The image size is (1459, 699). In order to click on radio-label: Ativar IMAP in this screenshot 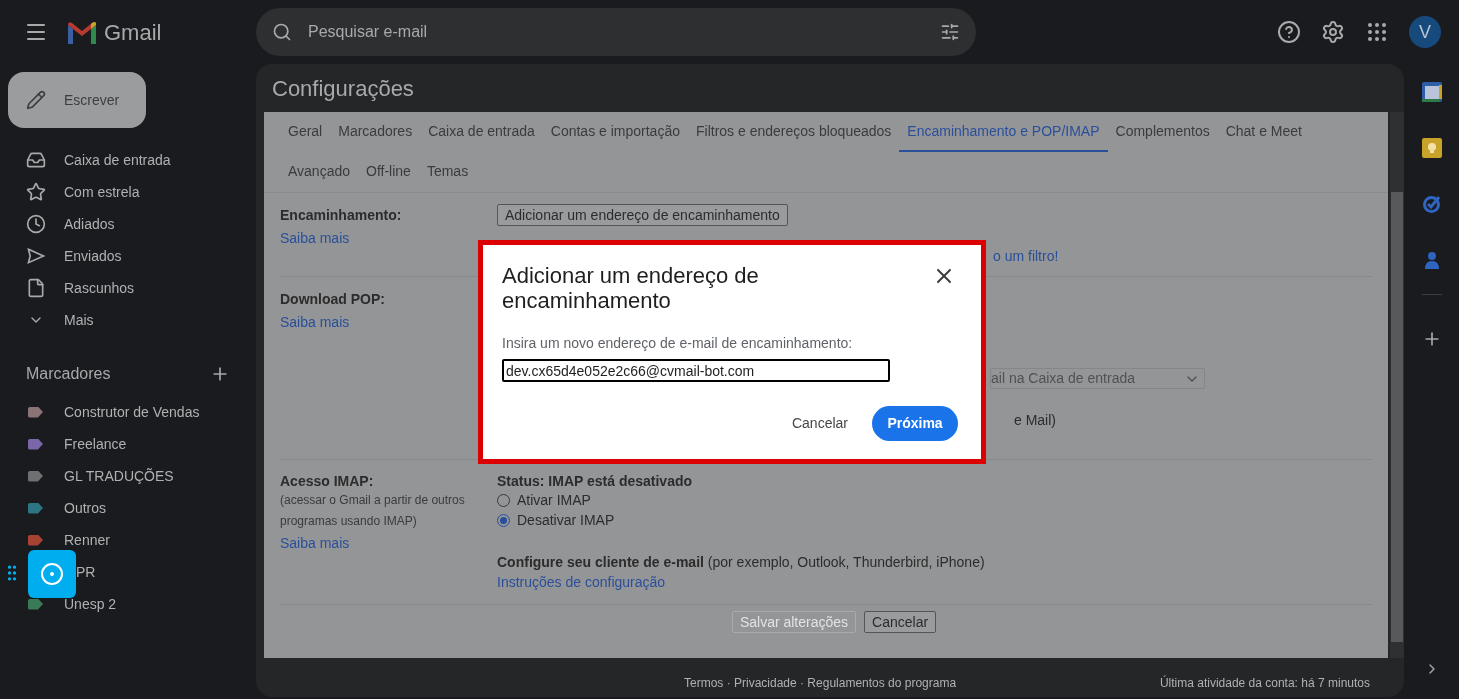, I will do `click(554, 500)`.